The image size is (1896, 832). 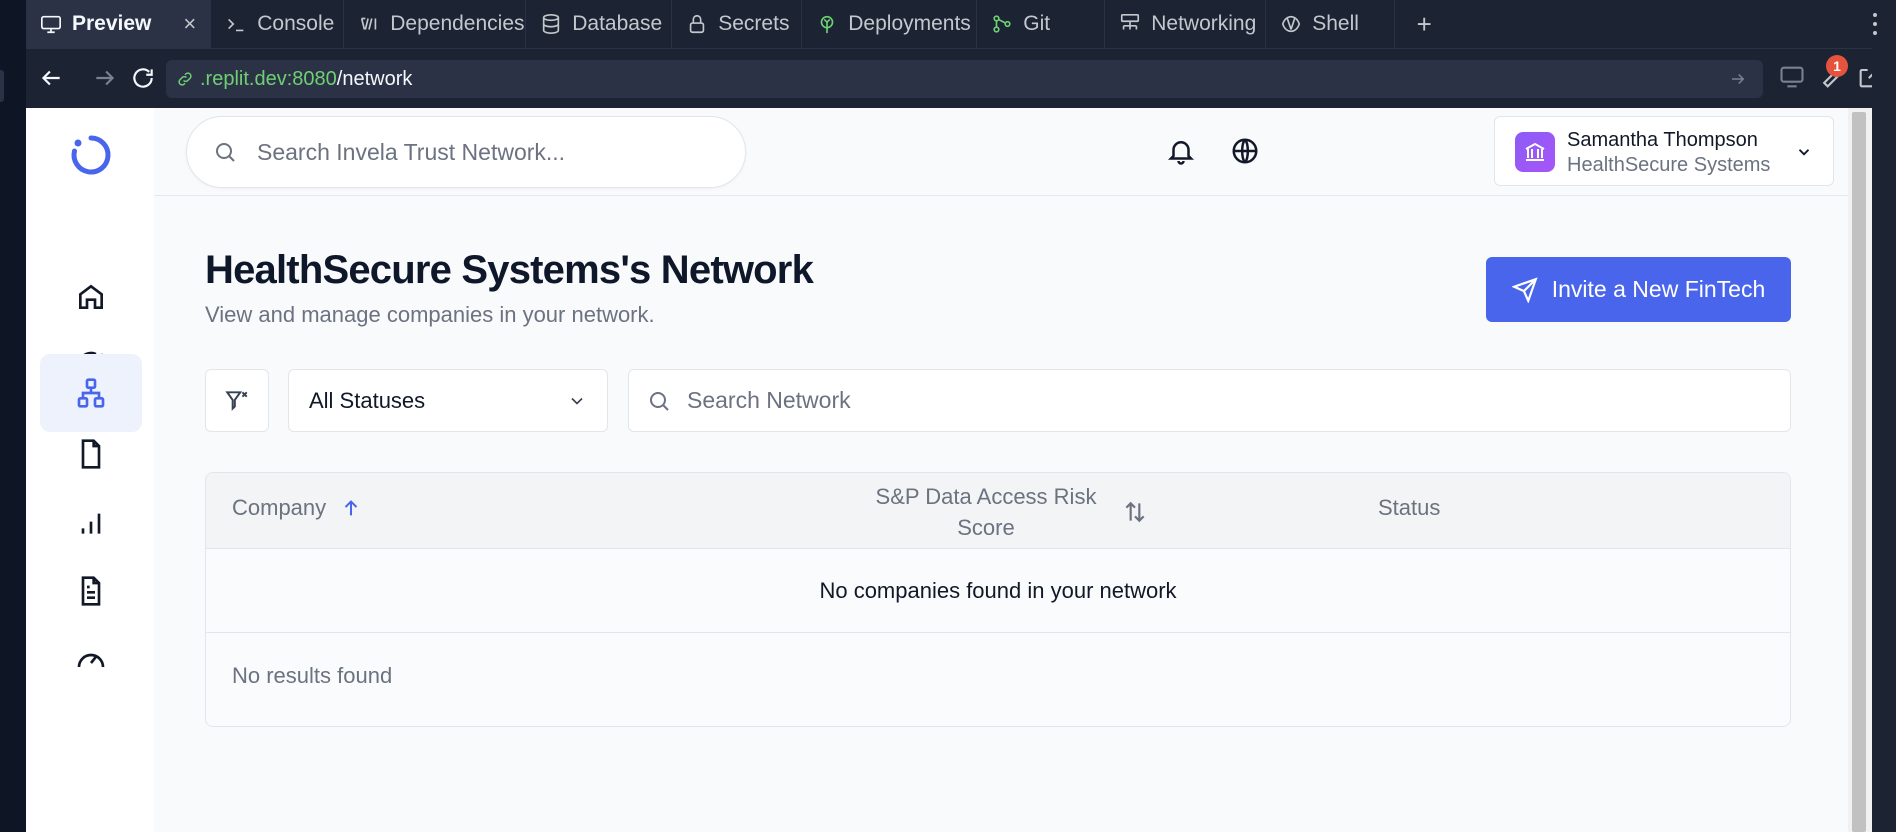 I want to click on scrollbar-thumb, so click(x=1859, y=472).